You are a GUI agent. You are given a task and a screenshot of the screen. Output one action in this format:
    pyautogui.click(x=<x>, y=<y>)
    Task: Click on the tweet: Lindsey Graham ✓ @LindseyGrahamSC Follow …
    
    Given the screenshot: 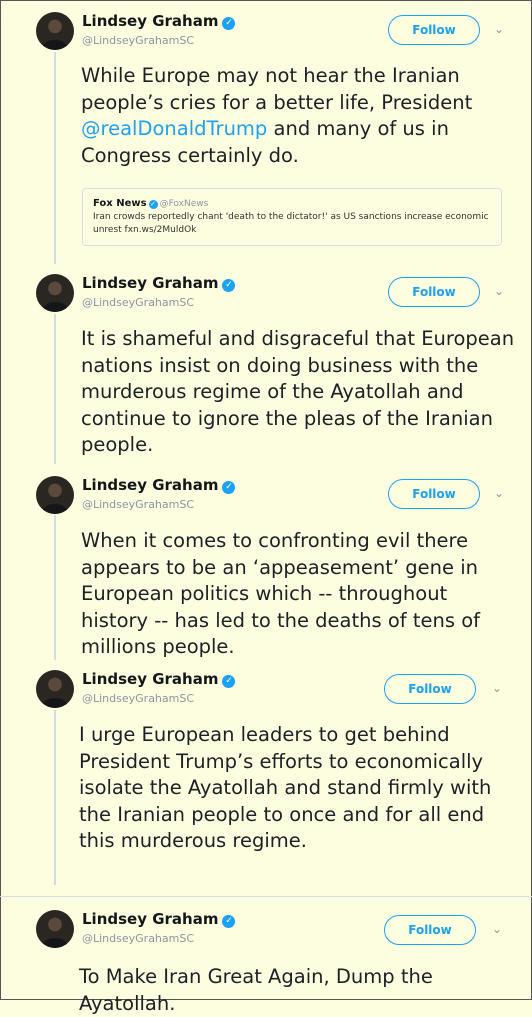 What is the action you would take?
    pyautogui.click(x=266, y=956)
    